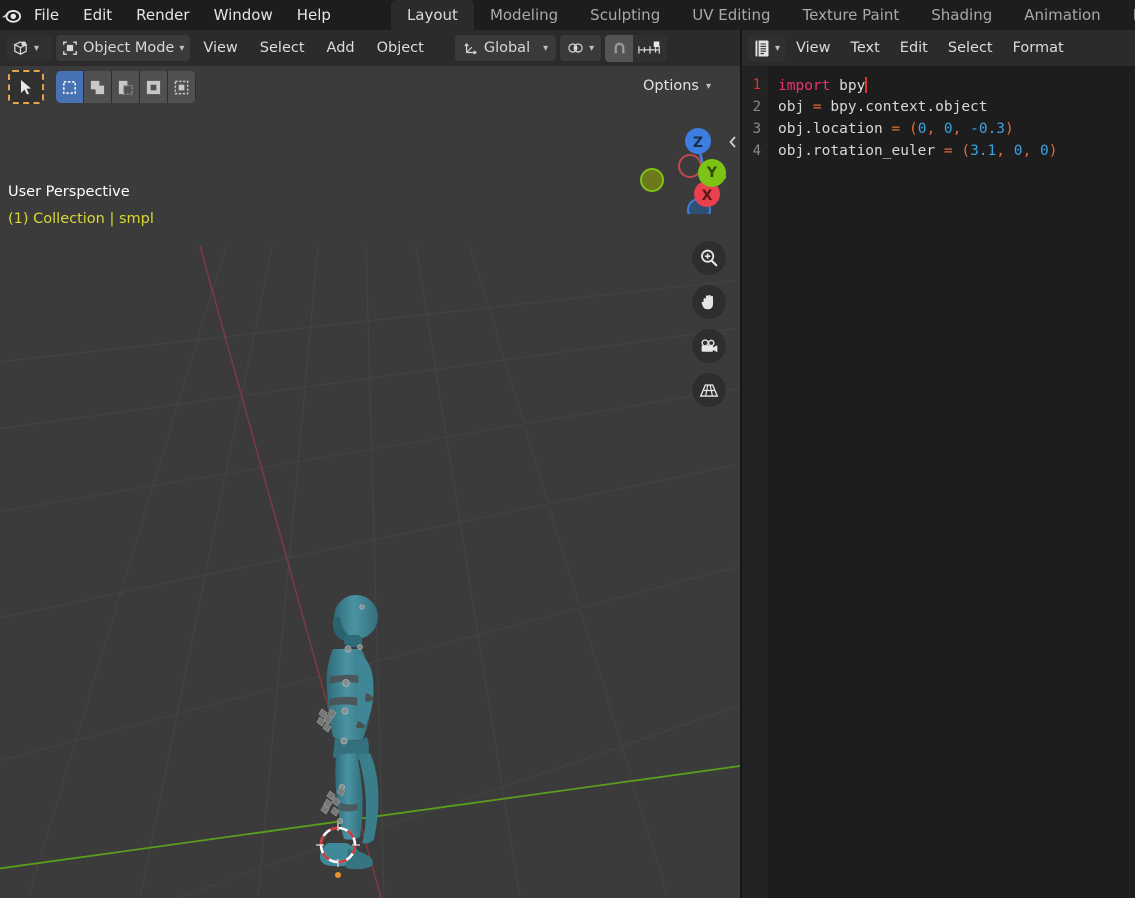 The height and width of the screenshot is (898, 1135). I want to click on text-menu-text: Text, so click(864, 48).